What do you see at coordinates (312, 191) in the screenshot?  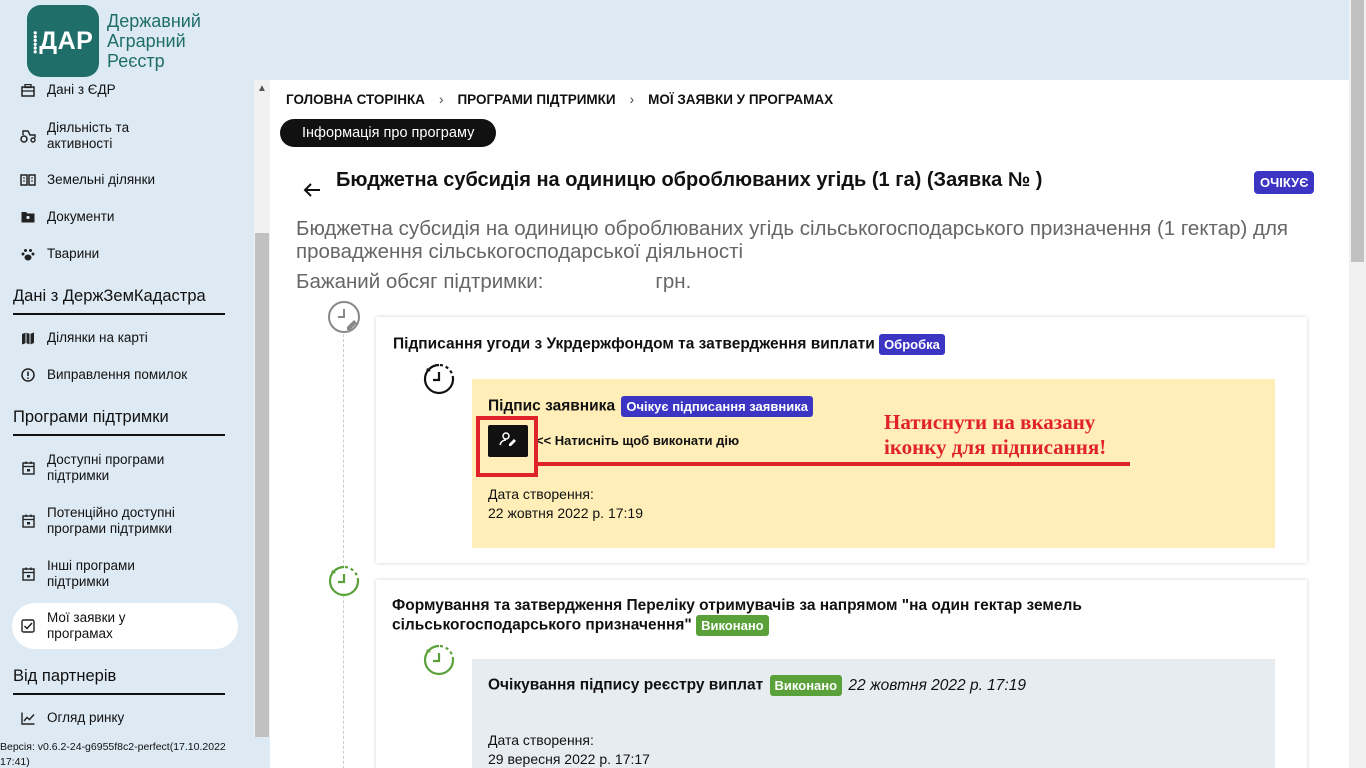 I see `back-arrow-icon` at bounding box center [312, 191].